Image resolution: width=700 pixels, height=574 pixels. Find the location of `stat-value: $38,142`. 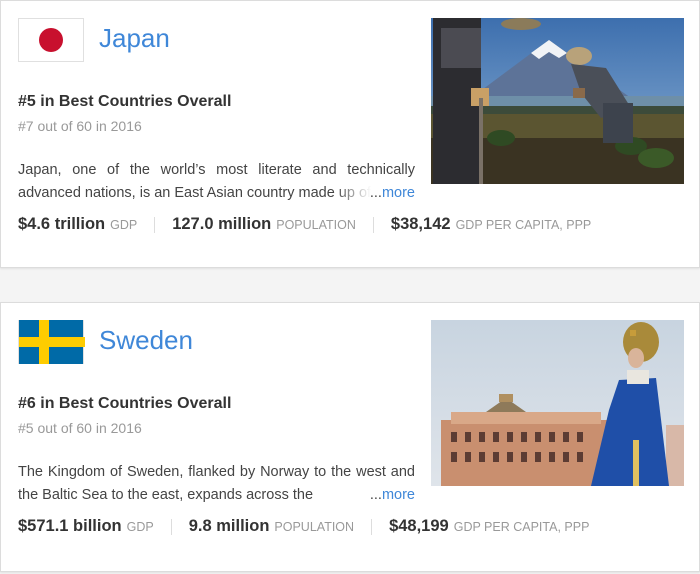

stat-value: $38,142 is located at coordinates (420, 224).